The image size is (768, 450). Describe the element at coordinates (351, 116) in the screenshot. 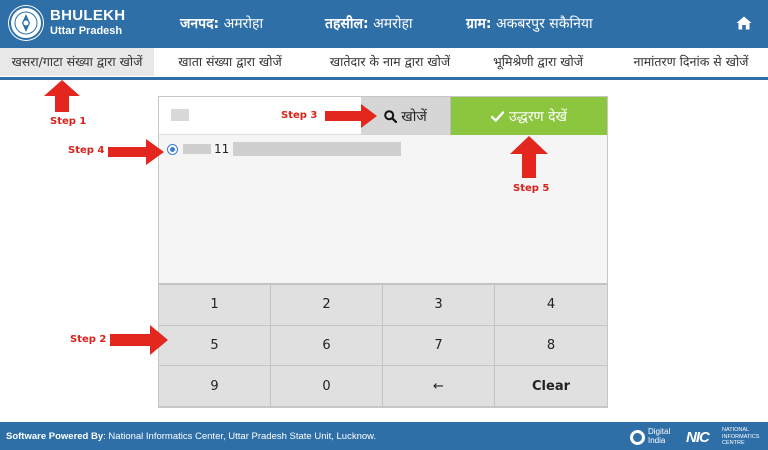

I see `step3-arrow-icon` at that location.